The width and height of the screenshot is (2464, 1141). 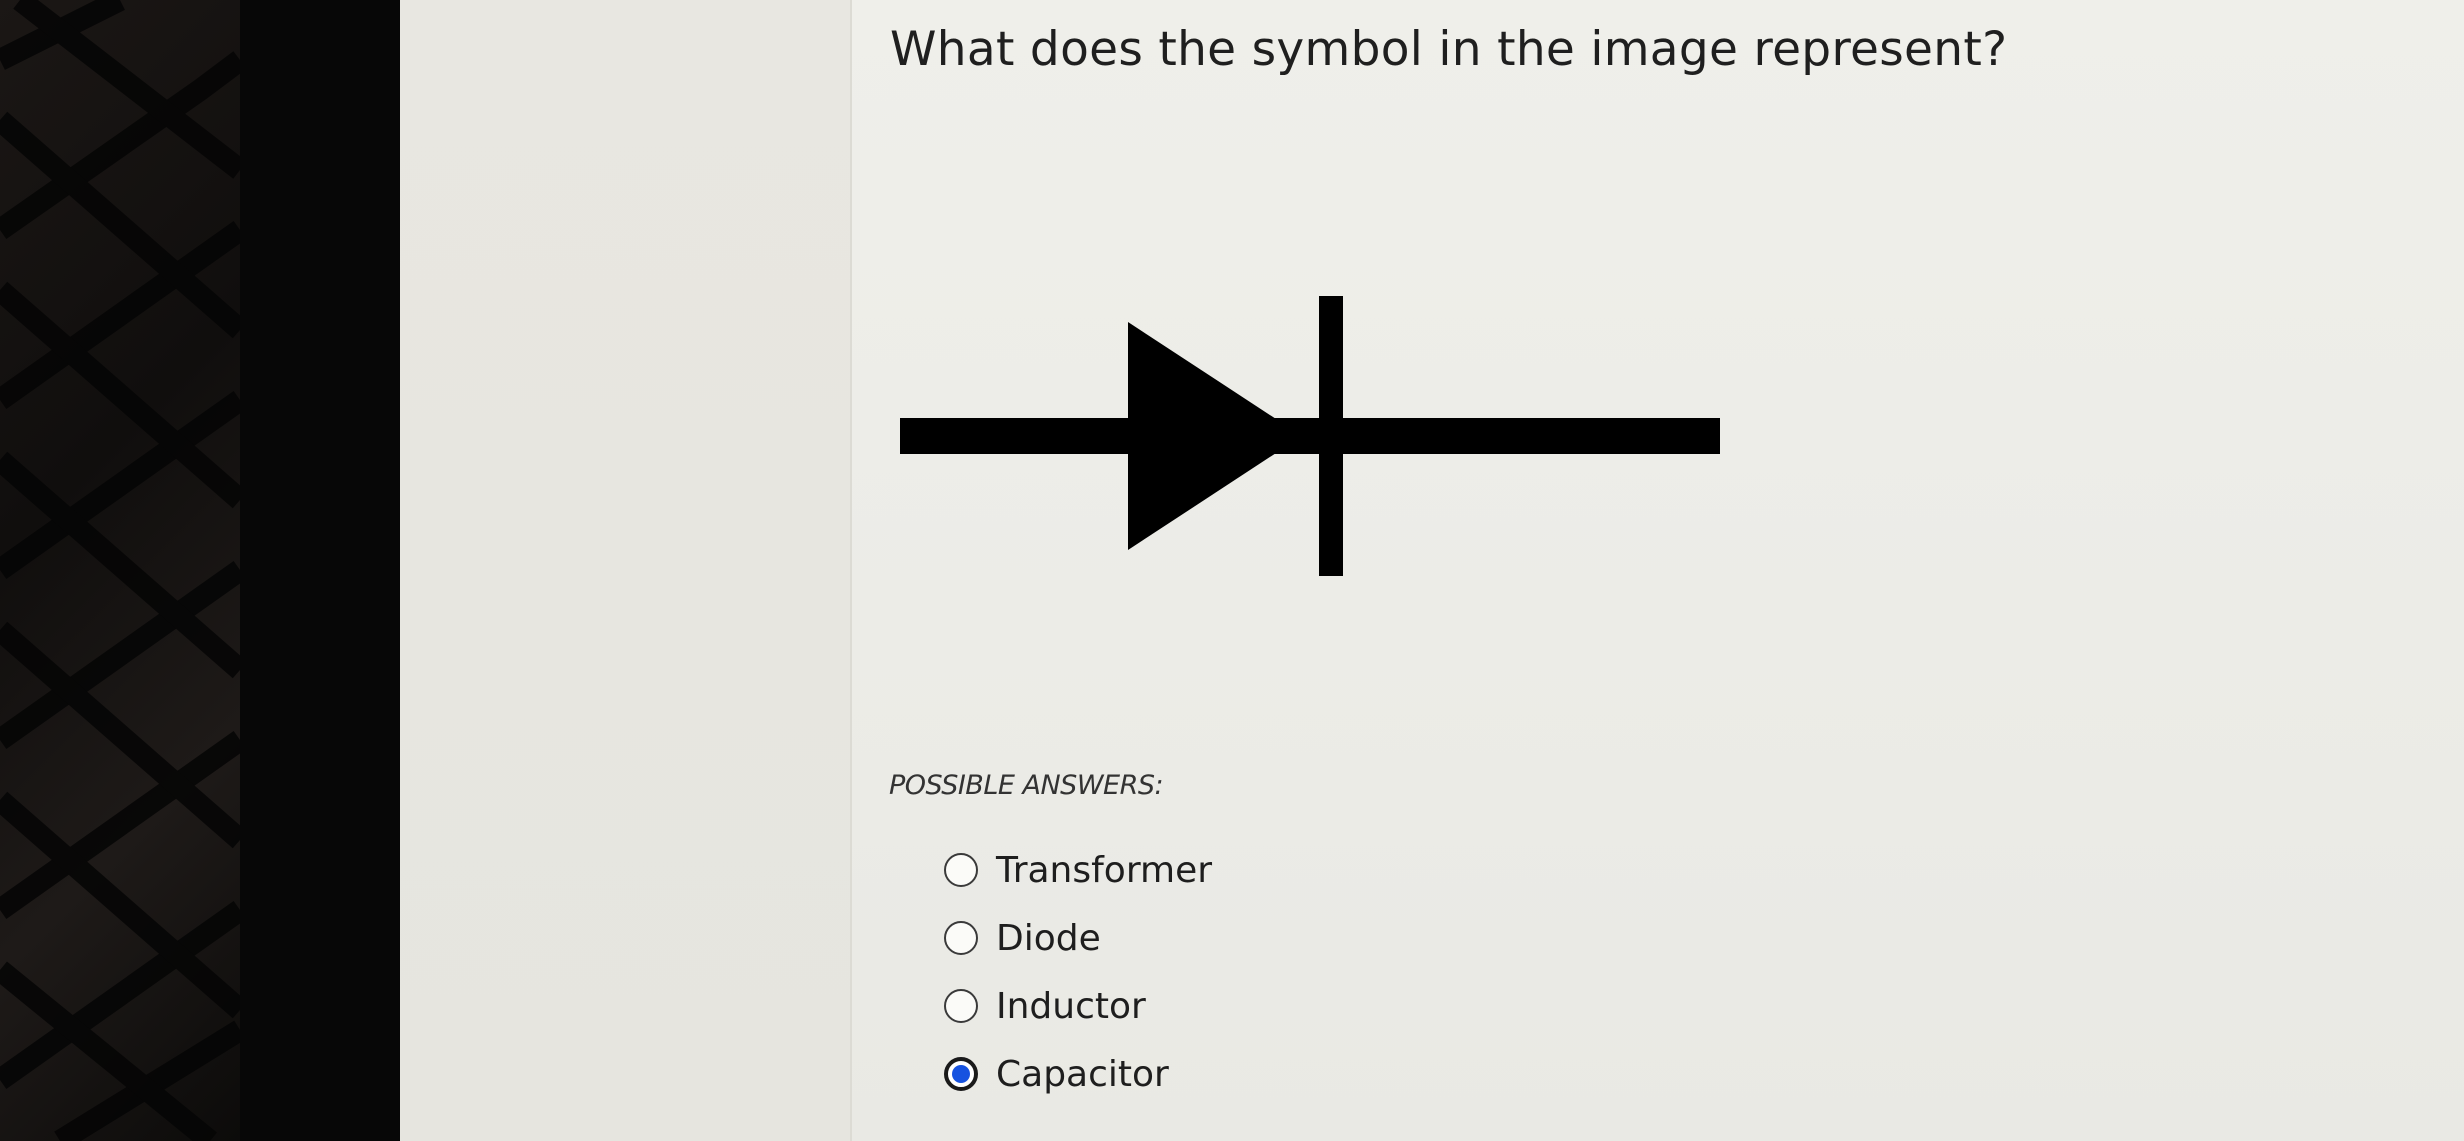 I want to click on radio-button-inductor, so click(x=961, y=1006).